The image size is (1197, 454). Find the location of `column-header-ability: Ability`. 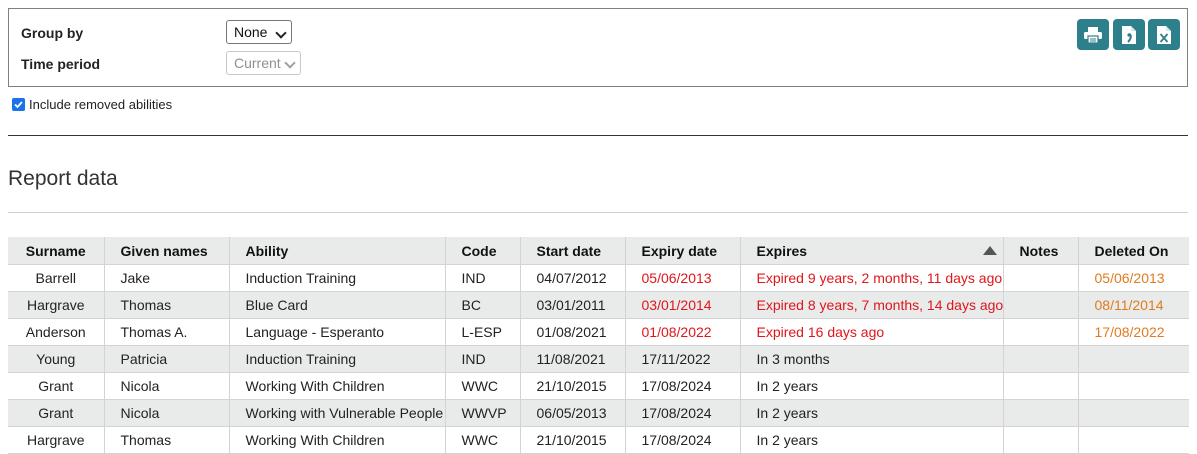

column-header-ability: Ability is located at coordinates (337, 251).